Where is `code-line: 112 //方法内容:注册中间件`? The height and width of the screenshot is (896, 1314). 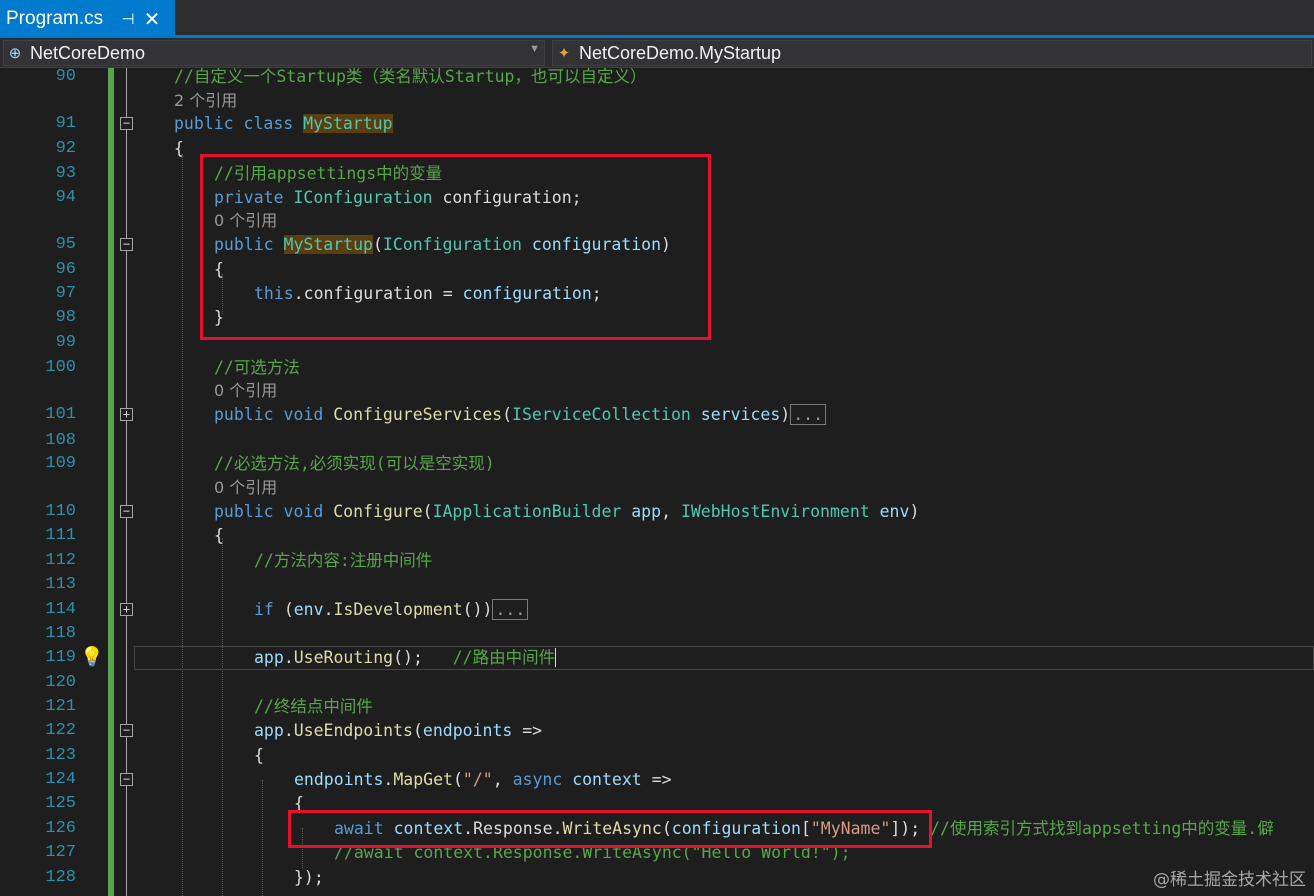 code-line: 112 //方法内容:注册中间件 is located at coordinates (657, 561).